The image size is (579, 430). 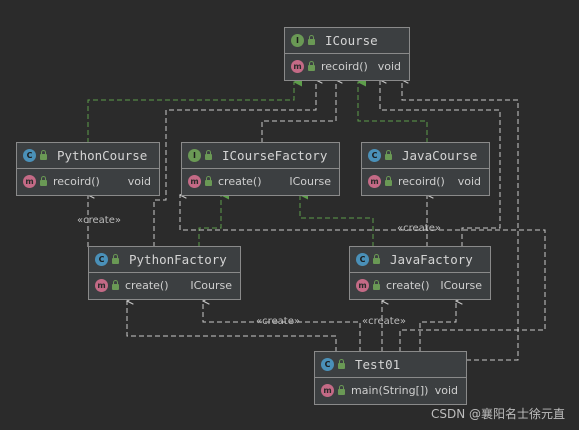 I want to click on create-label-test01-javafactory: «create», so click(x=384, y=321).